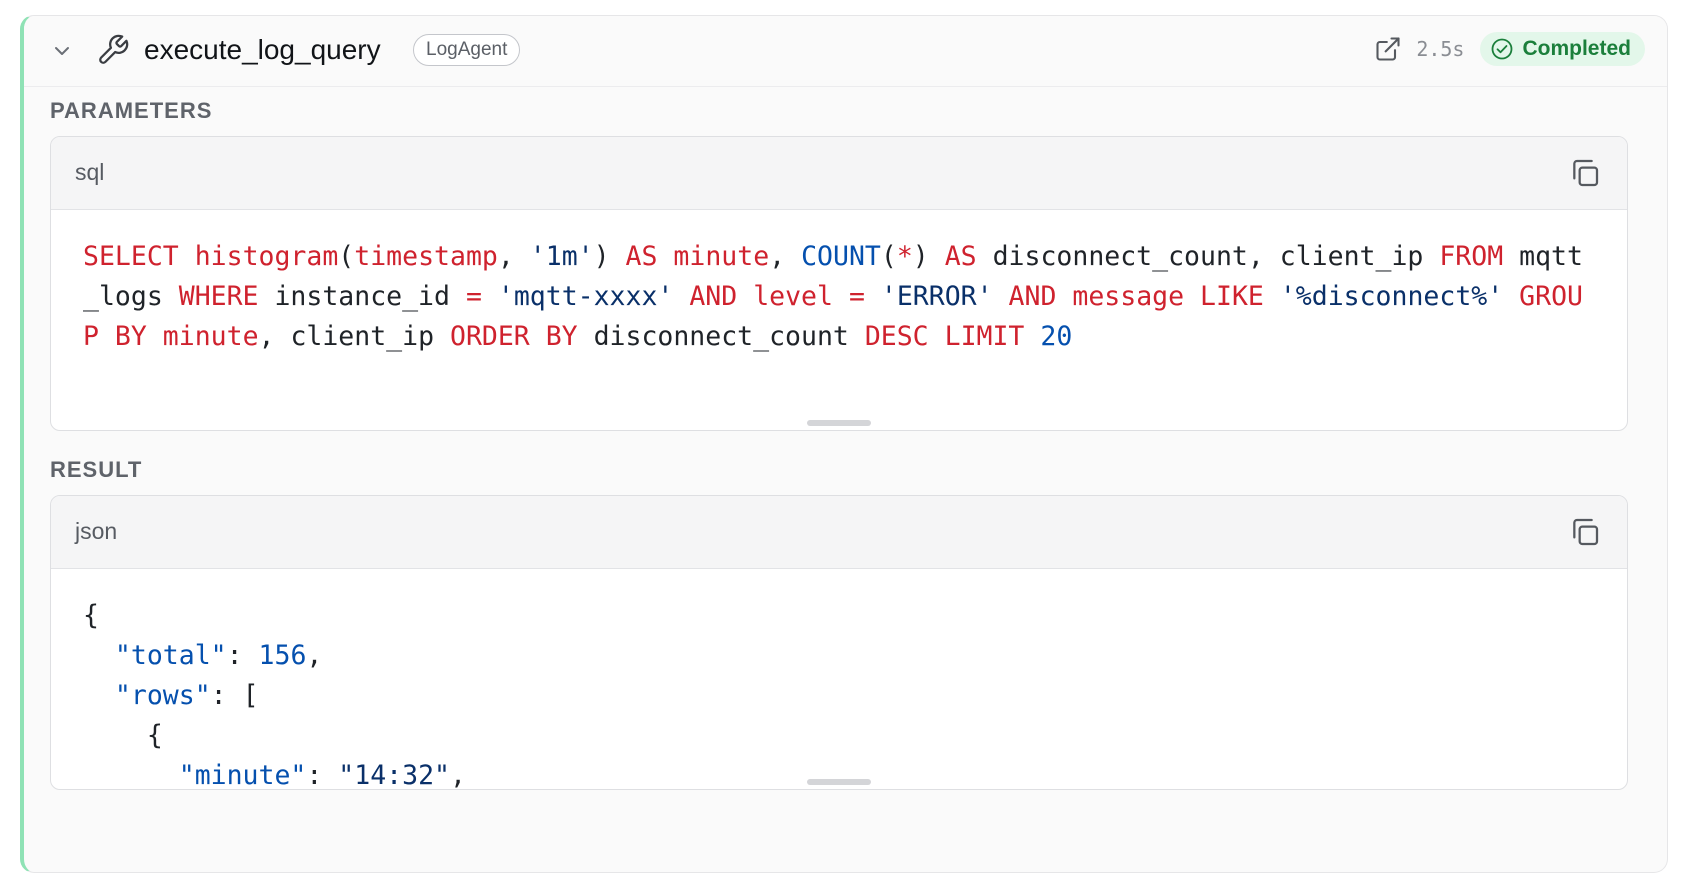  I want to click on status-badge: Completed, so click(1562, 49).